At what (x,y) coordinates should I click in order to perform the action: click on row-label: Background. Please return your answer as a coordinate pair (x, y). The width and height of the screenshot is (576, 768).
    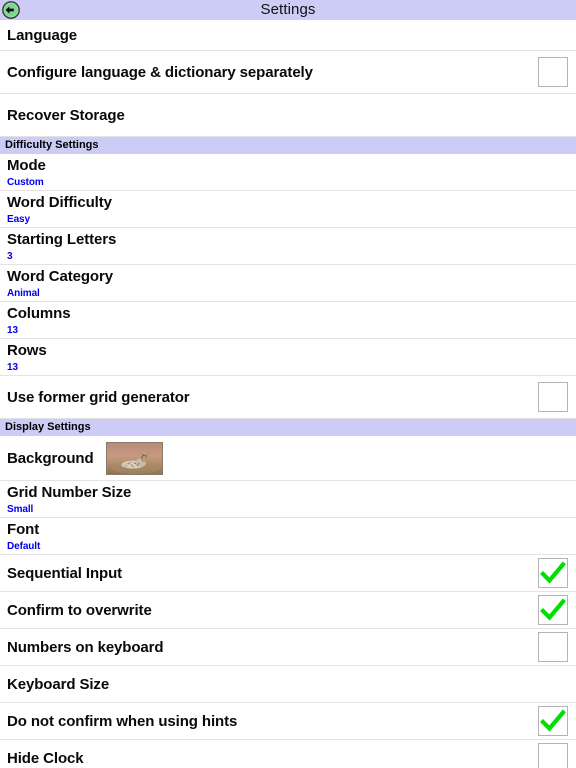
    Looking at the image, I should click on (50, 458).